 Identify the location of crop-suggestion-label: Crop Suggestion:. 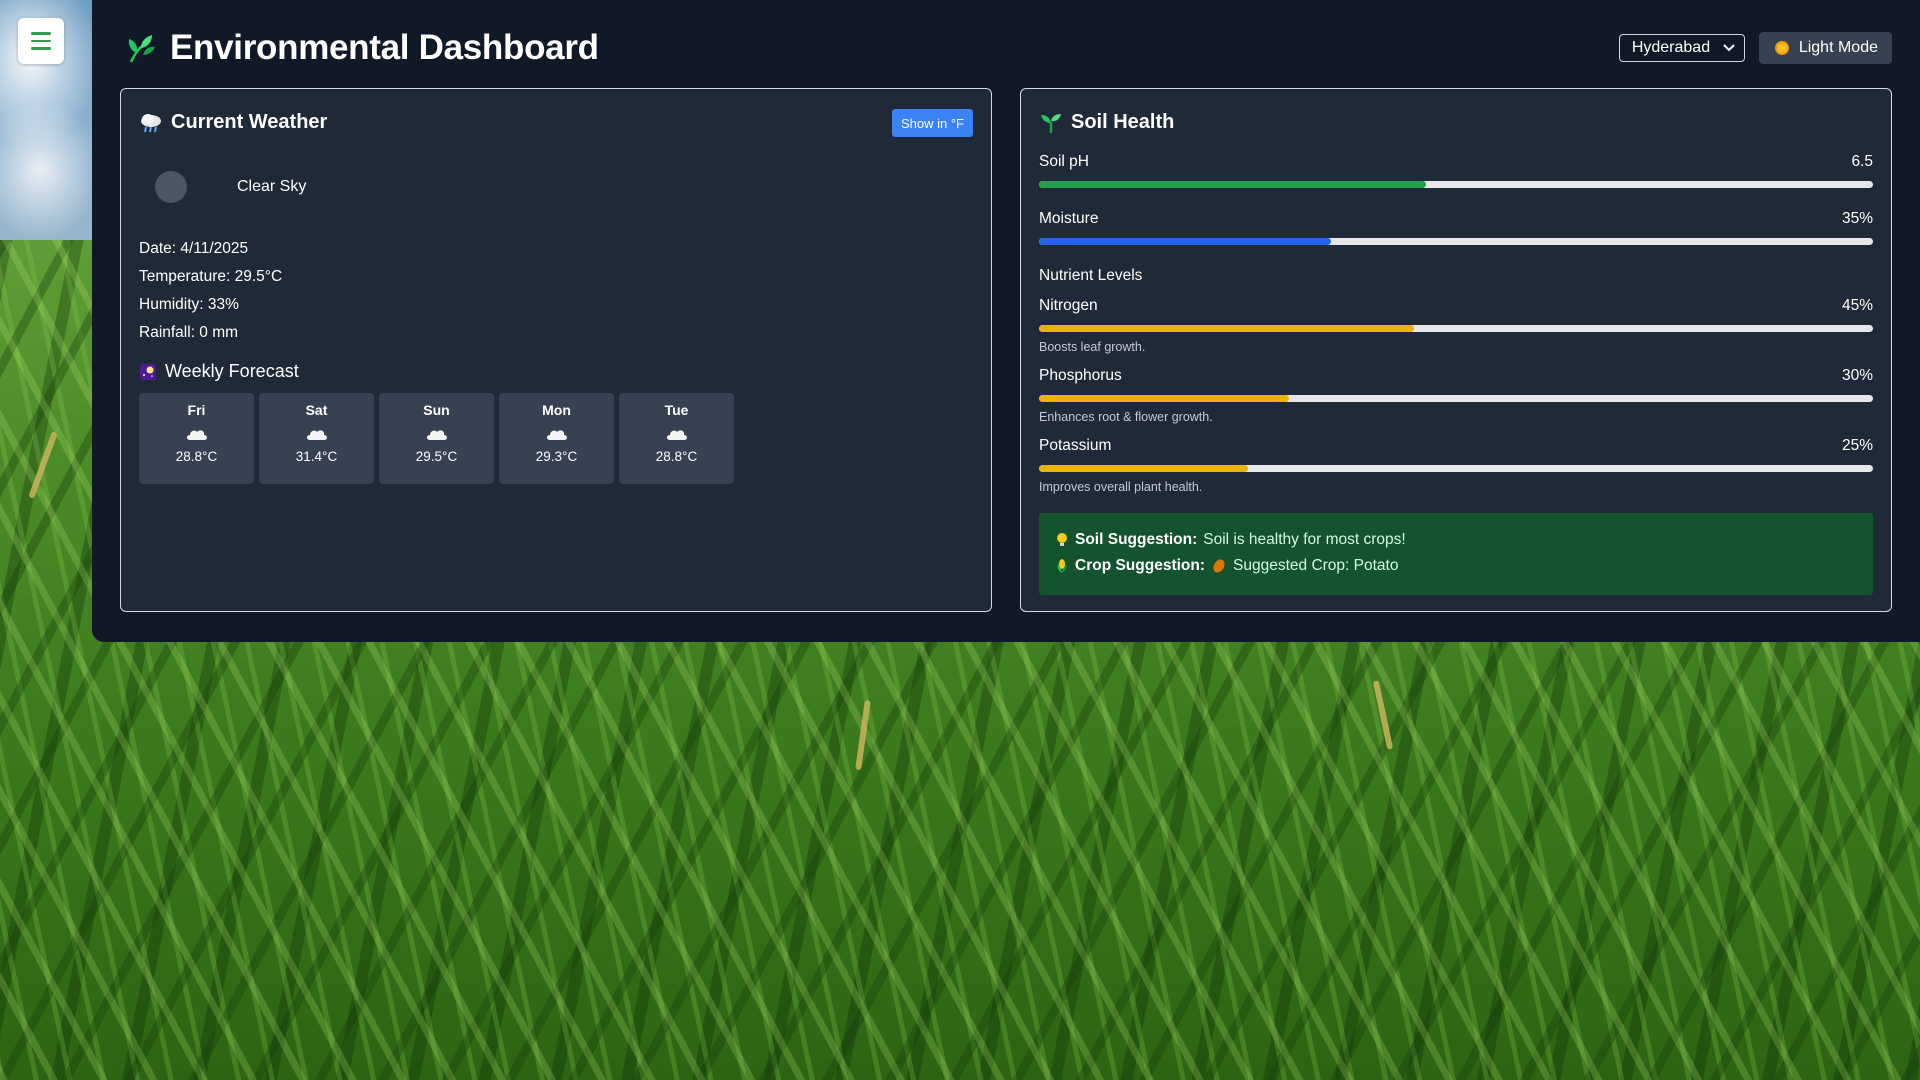
(1140, 565).